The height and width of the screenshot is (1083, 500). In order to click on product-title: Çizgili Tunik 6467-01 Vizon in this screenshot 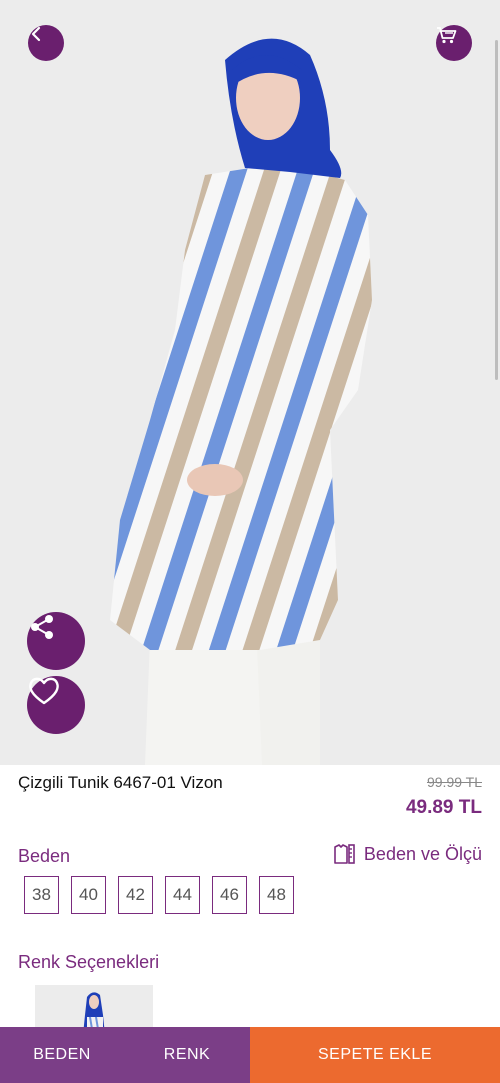, I will do `click(120, 782)`.